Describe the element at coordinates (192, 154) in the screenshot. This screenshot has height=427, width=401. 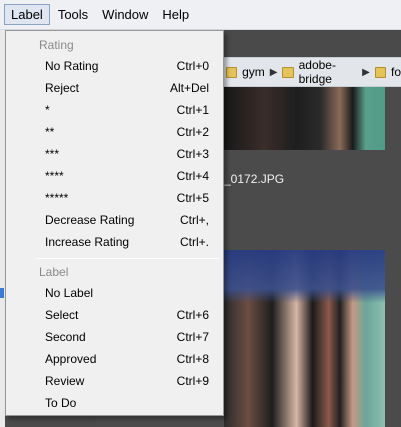
I see `menu-item-shortcut: Ctrl+3` at that location.